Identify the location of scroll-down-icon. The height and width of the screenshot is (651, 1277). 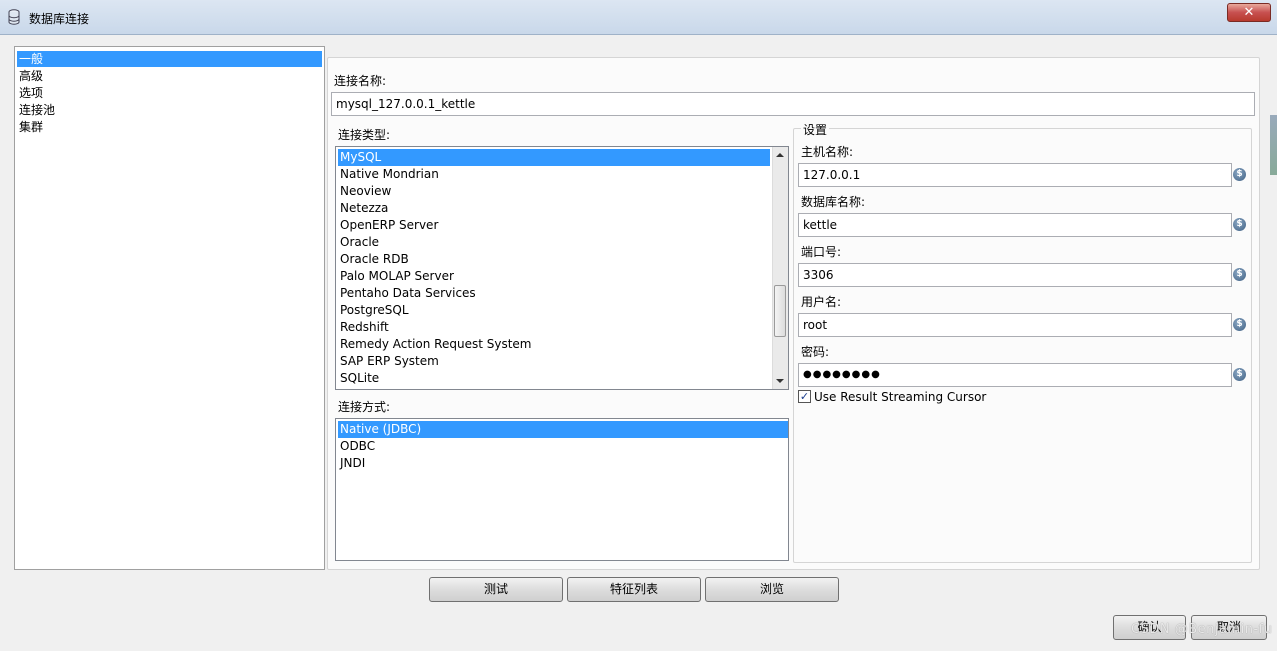
(780, 381).